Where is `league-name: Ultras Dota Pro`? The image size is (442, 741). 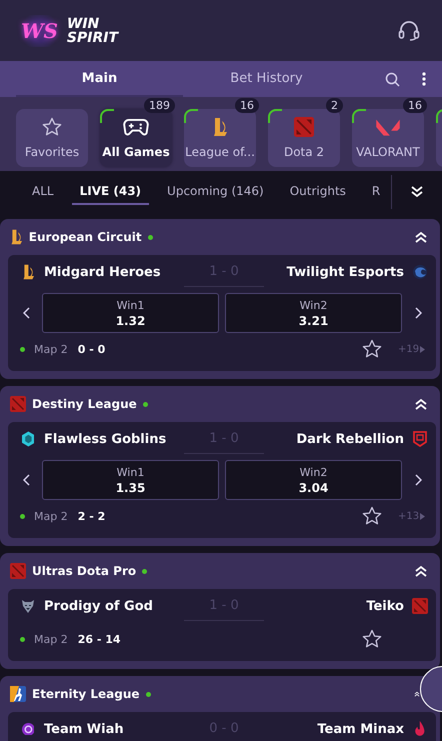
league-name: Ultras Dota Pro is located at coordinates (84, 571).